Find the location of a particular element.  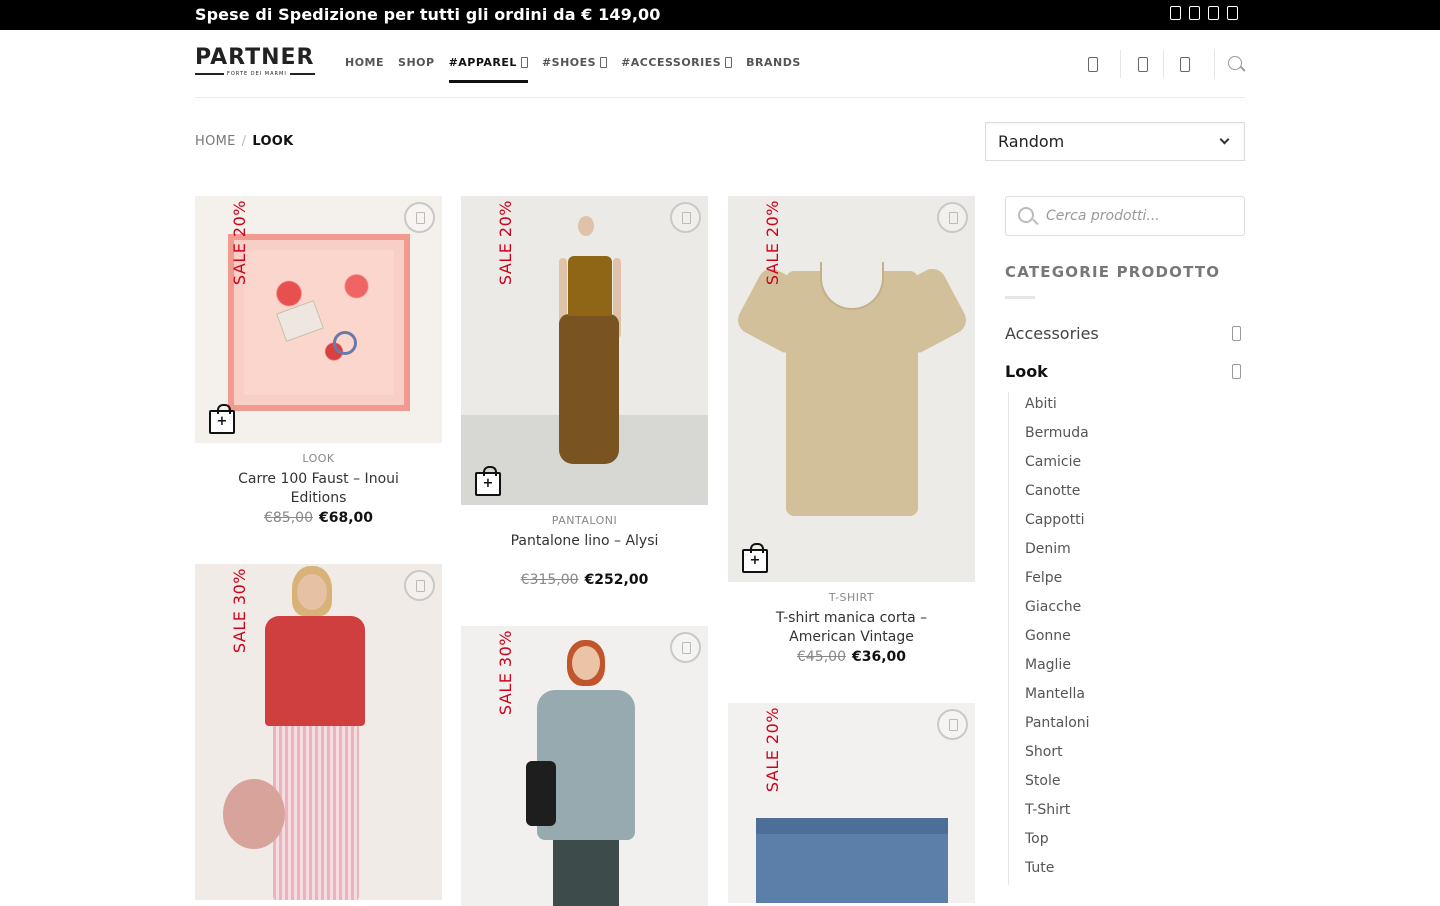

category-look: Look is located at coordinates (1125, 371).